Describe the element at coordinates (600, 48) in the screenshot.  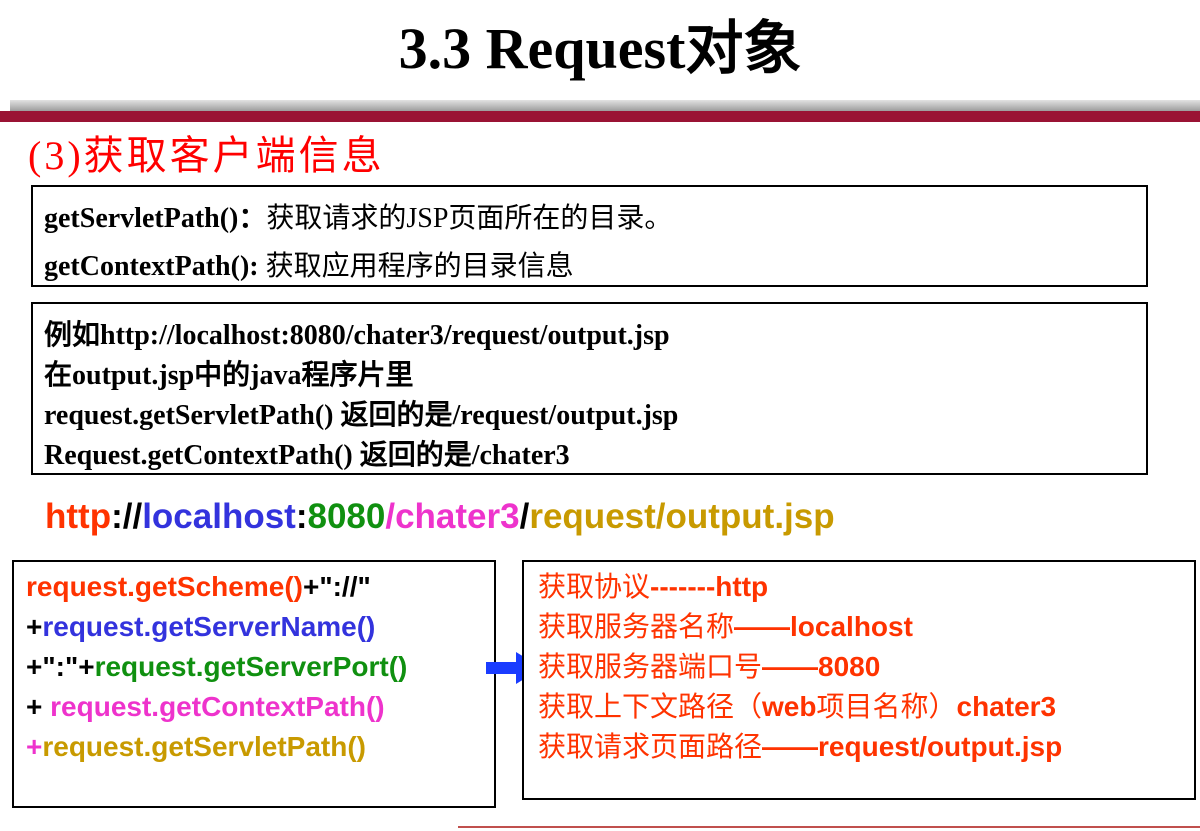
I see `slide-title: 3.3 Request对象` at that location.